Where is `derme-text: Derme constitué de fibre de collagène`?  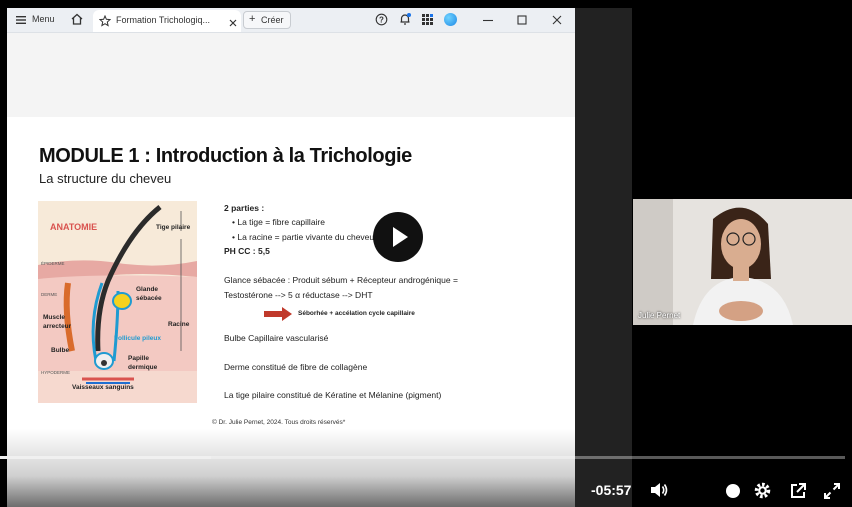
derme-text: Derme constitué de fibre de collagène is located at coordinates (296, 367).